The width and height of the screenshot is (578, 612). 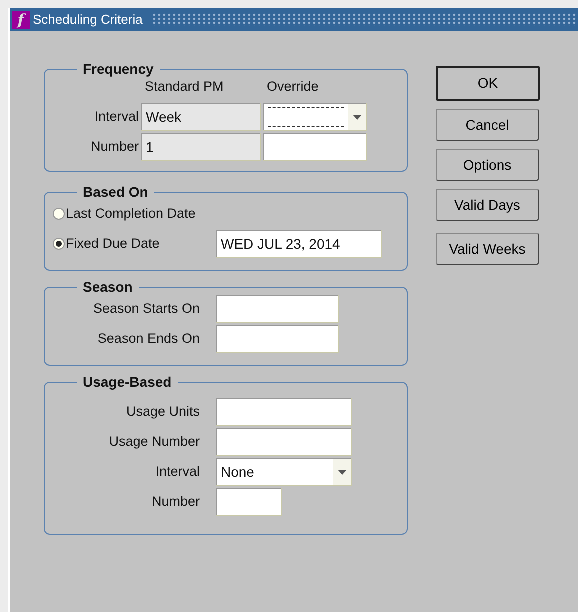 I want to click on dialog-button: Cancel, so click(x=487, y=125).